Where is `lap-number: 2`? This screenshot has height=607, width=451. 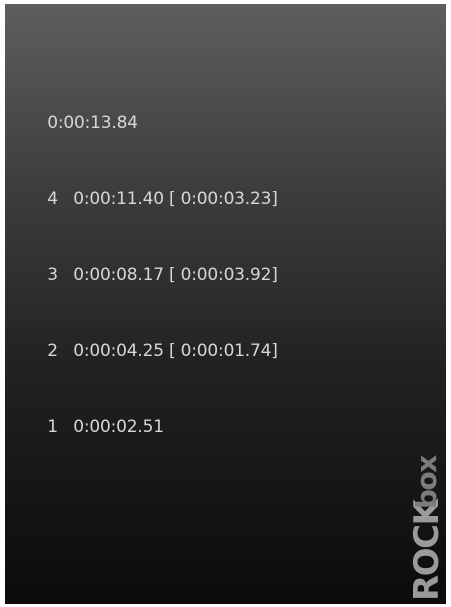 lap-number: 2 is located at coordinates (52, 351).